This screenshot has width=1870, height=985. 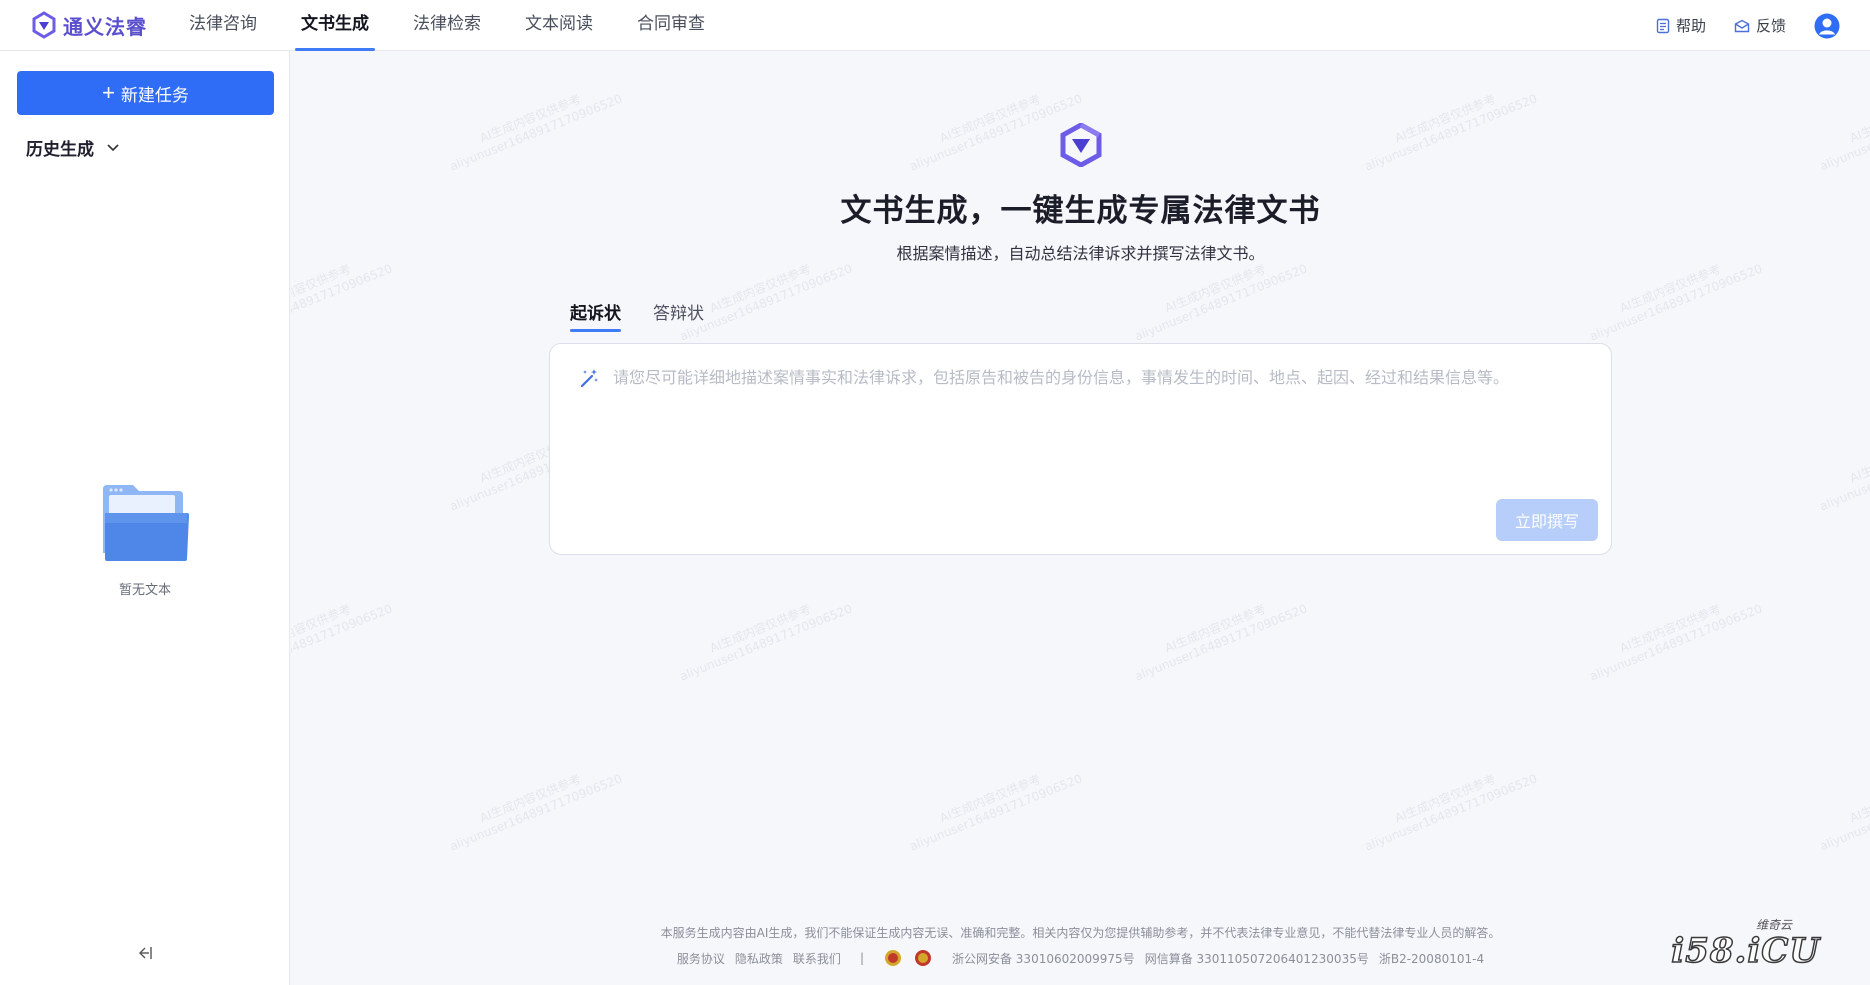 What do you see at coordinates (1547, 520) in the screenshot?
I see `write-now-button: 立即撰写` at bounding box center [1547, 520].